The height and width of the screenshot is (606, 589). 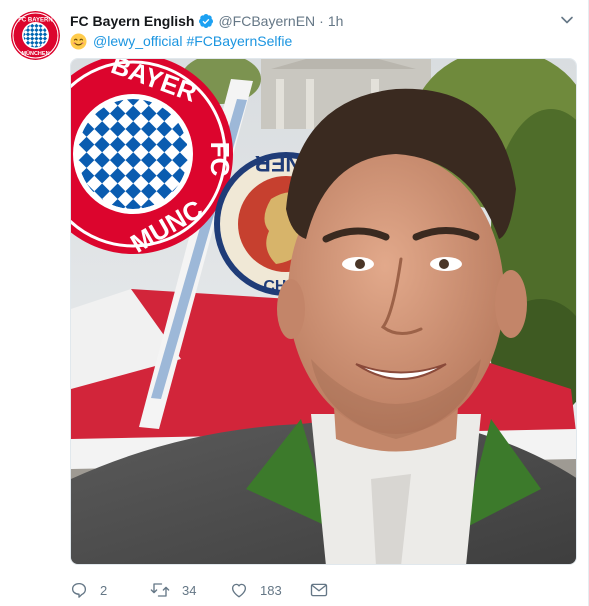 I want to click on reply-button: 2, so click(x=110, y=590).